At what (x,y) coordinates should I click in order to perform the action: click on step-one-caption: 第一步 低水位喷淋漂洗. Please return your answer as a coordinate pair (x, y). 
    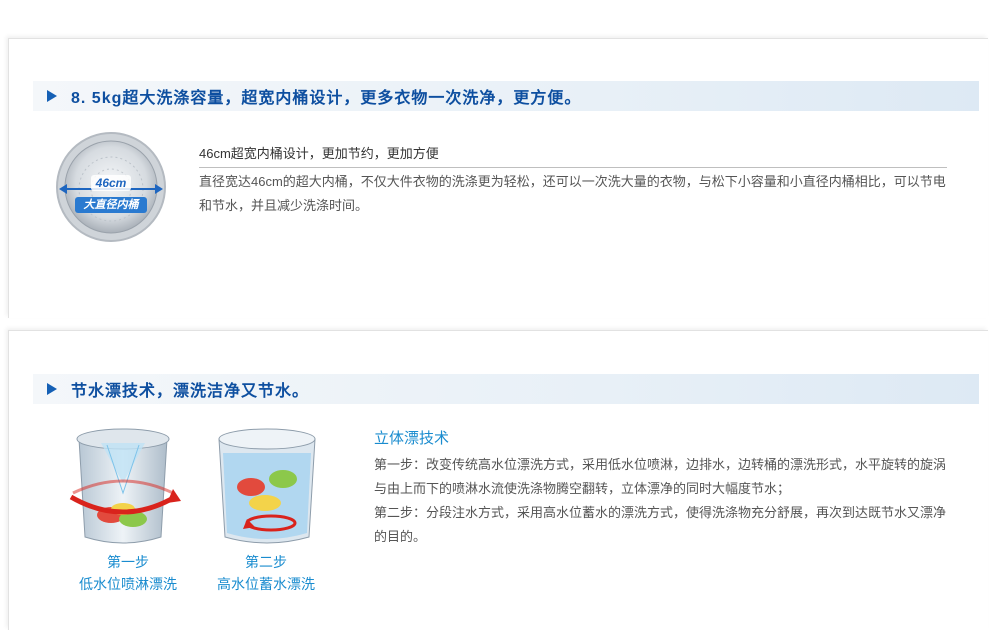
    Looking at the image, I should click on (128, 573).